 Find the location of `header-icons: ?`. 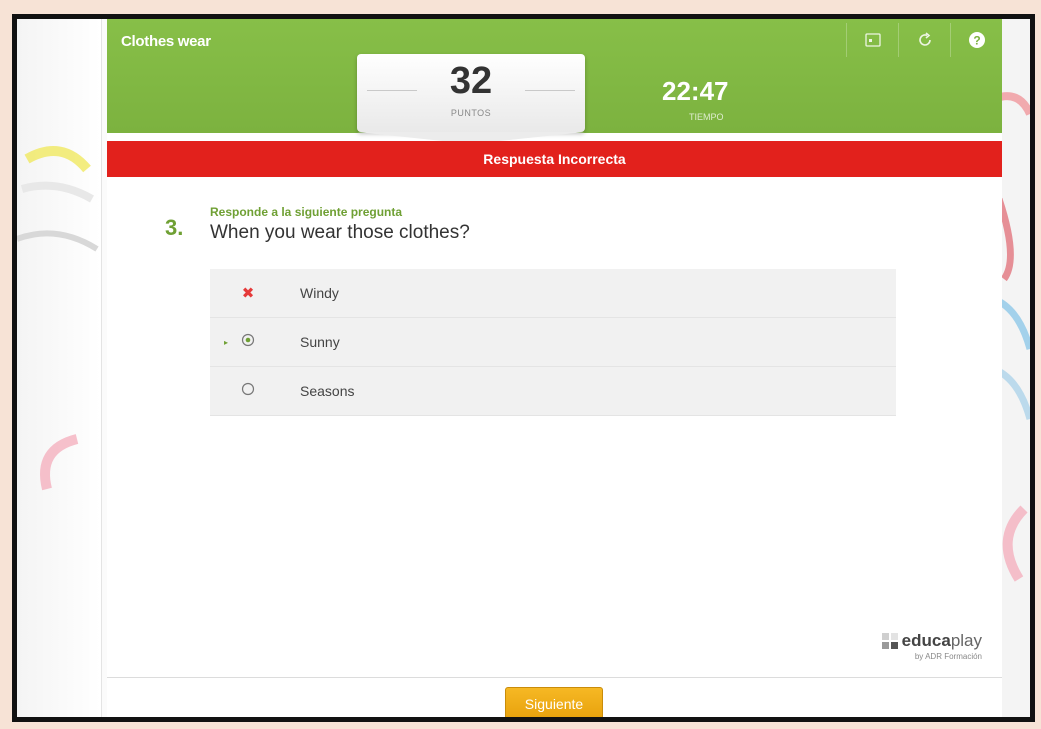

header-icons: ? is located at coordinates (924, 40).